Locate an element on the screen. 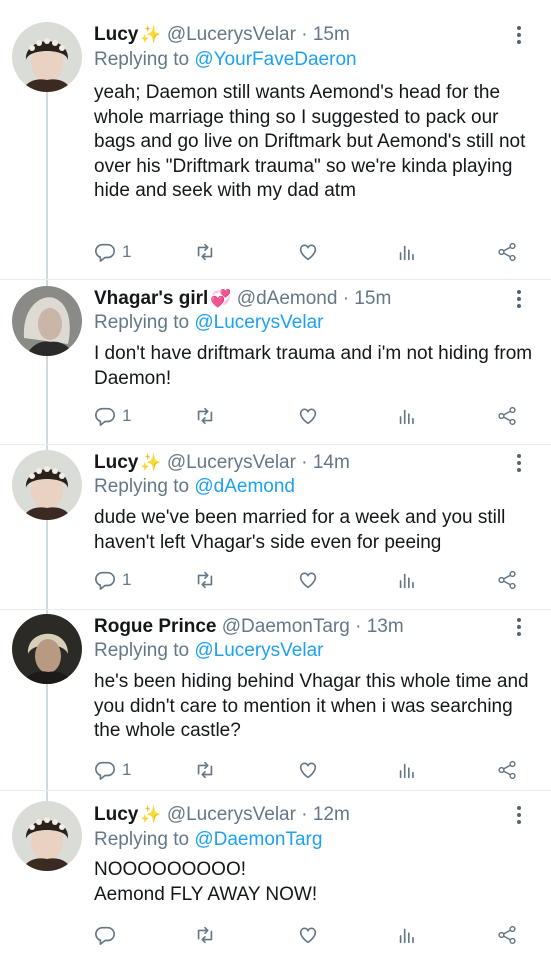  replying-to-link: @dAemond is located at coordinates (244, 486).